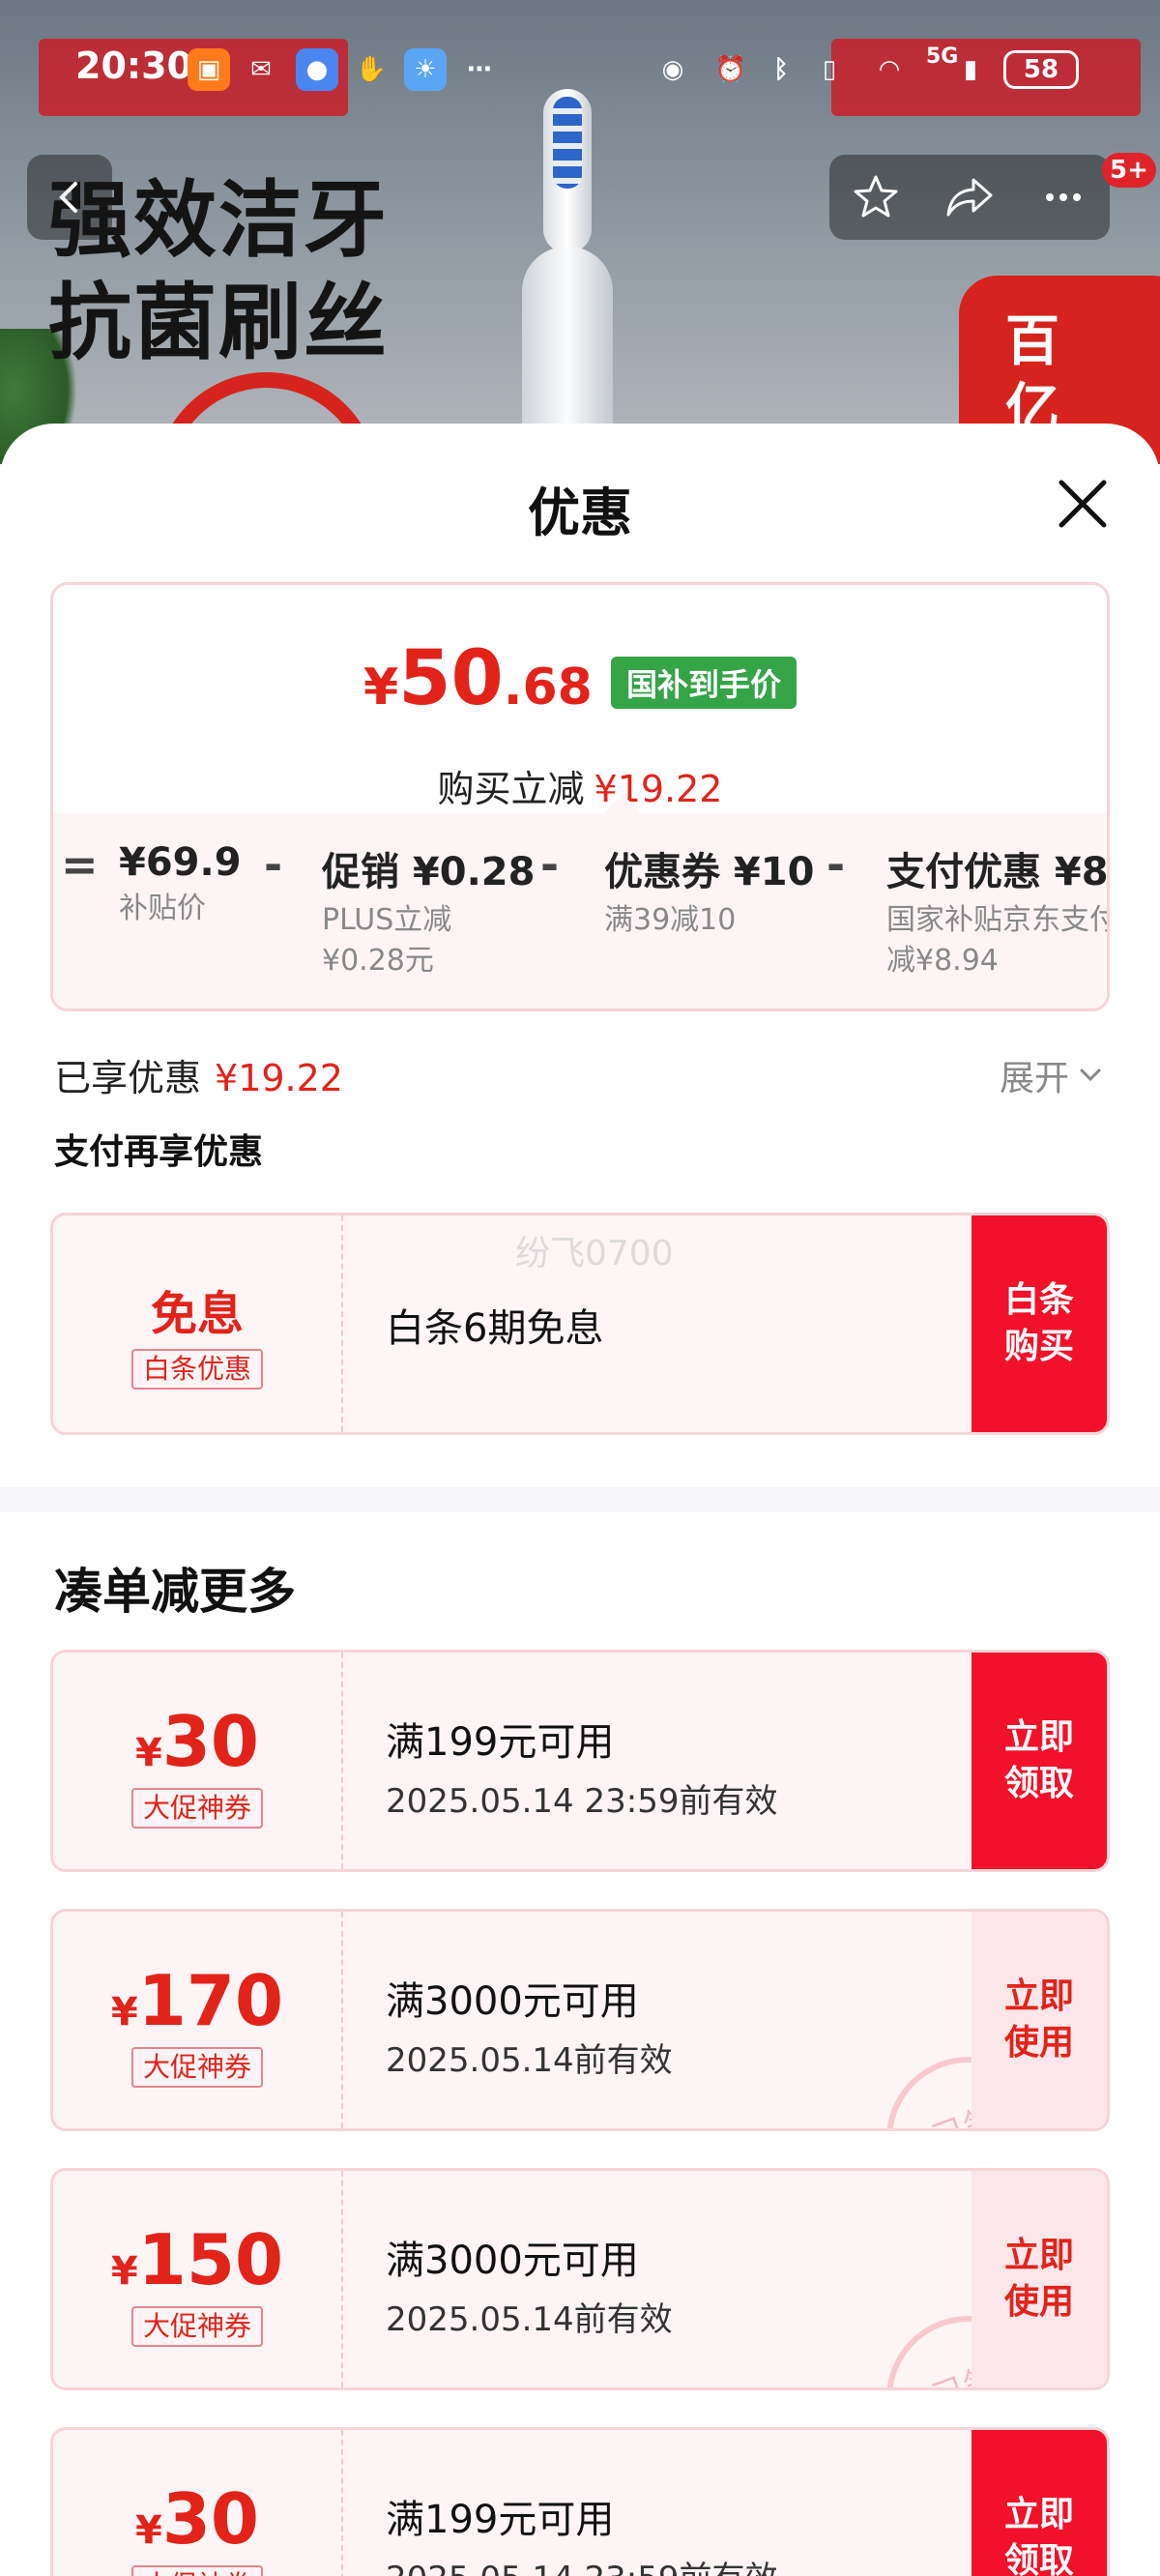  I want to click on back-button, so click(69, 197).